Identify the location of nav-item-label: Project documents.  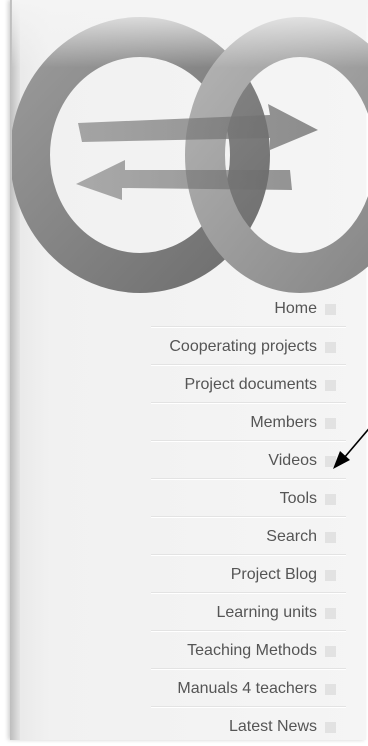
(250, 384).